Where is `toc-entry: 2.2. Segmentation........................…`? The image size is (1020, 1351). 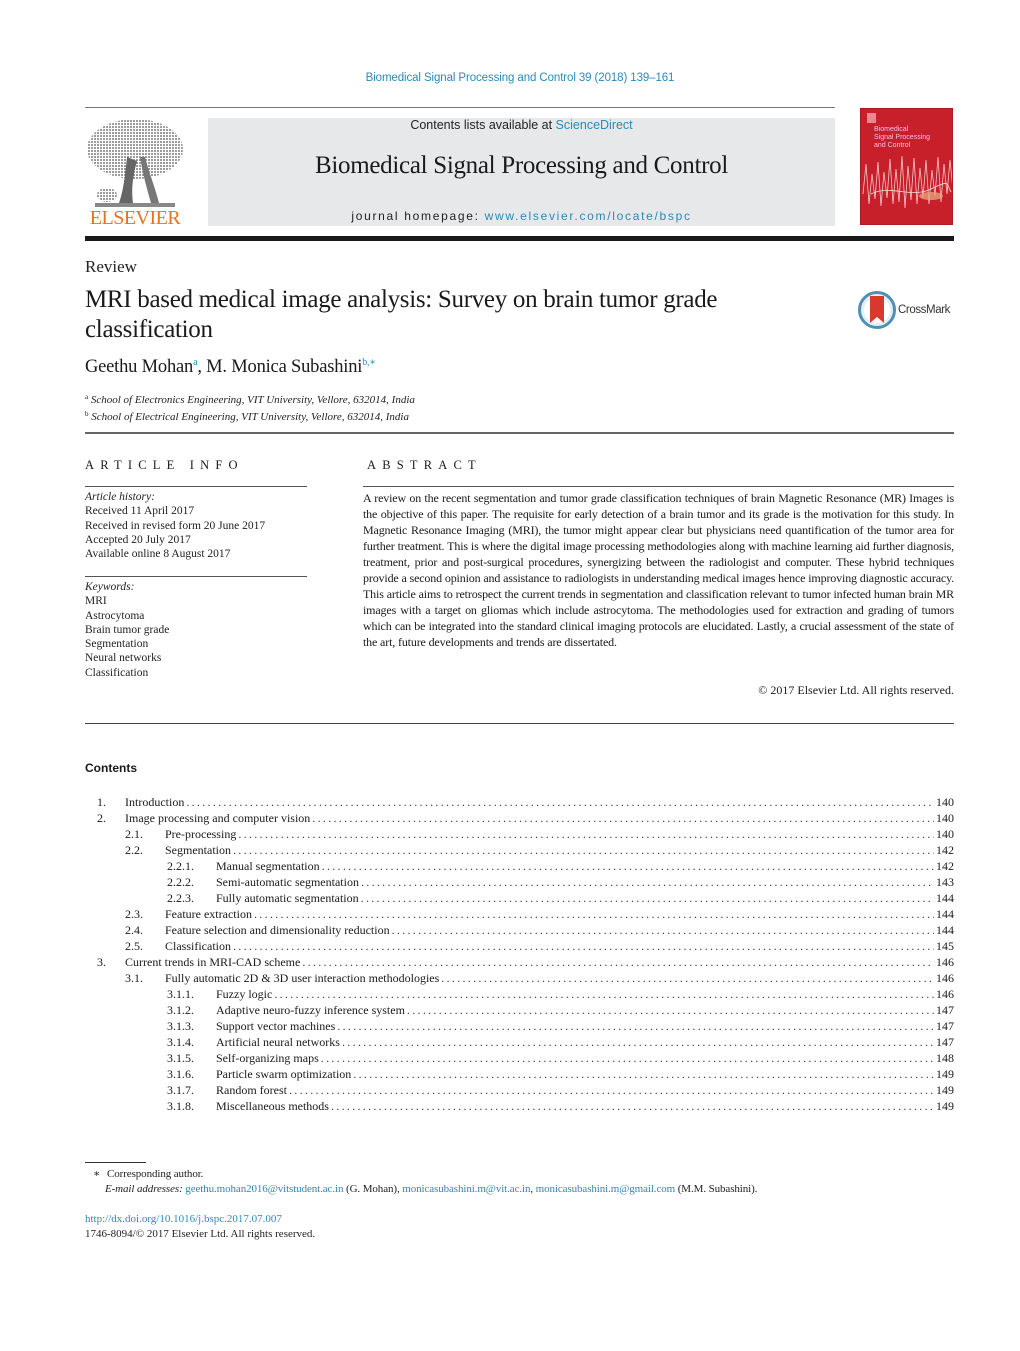
toc-entry: 2.2. Segmentation........................… is located at coordinates (519, 850).